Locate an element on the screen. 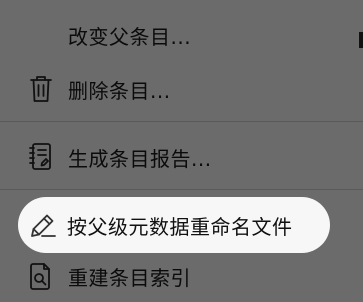 The width and height of the screenshot is (363, 302). menu-item-label: 重建条目索引 is located at coordinates (129, 277).